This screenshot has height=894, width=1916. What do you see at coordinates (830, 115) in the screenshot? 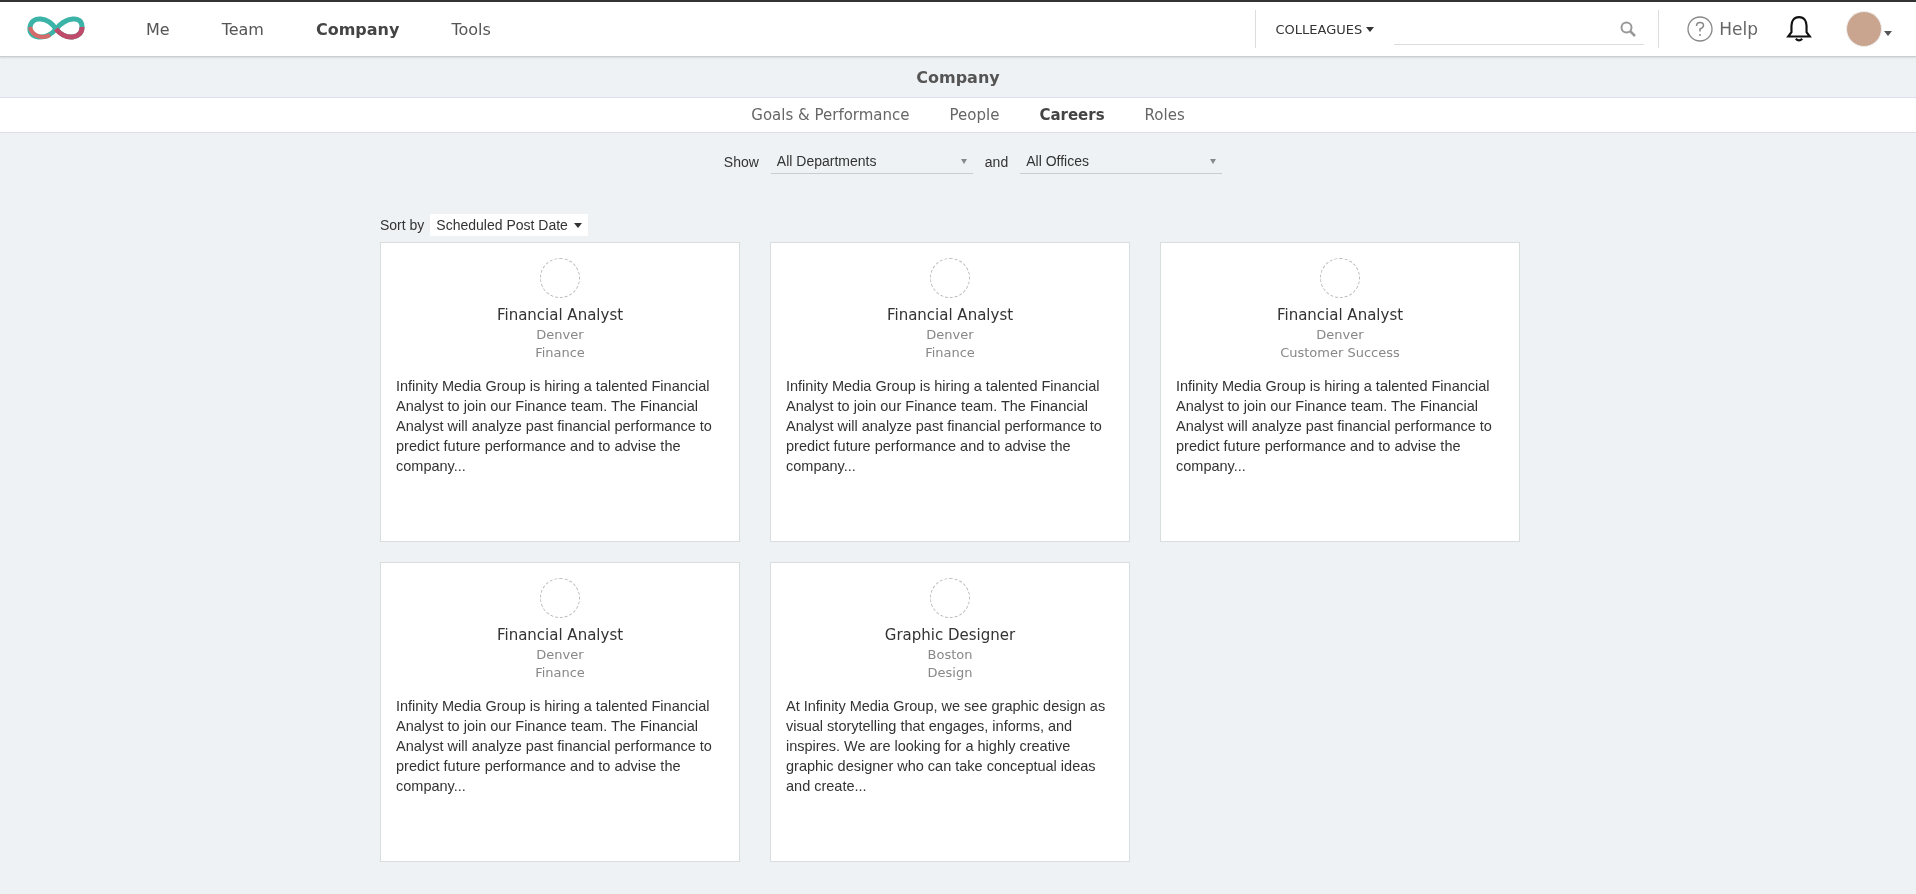
I see `tab: Goals & Performance` at bounding box center [830, 115].